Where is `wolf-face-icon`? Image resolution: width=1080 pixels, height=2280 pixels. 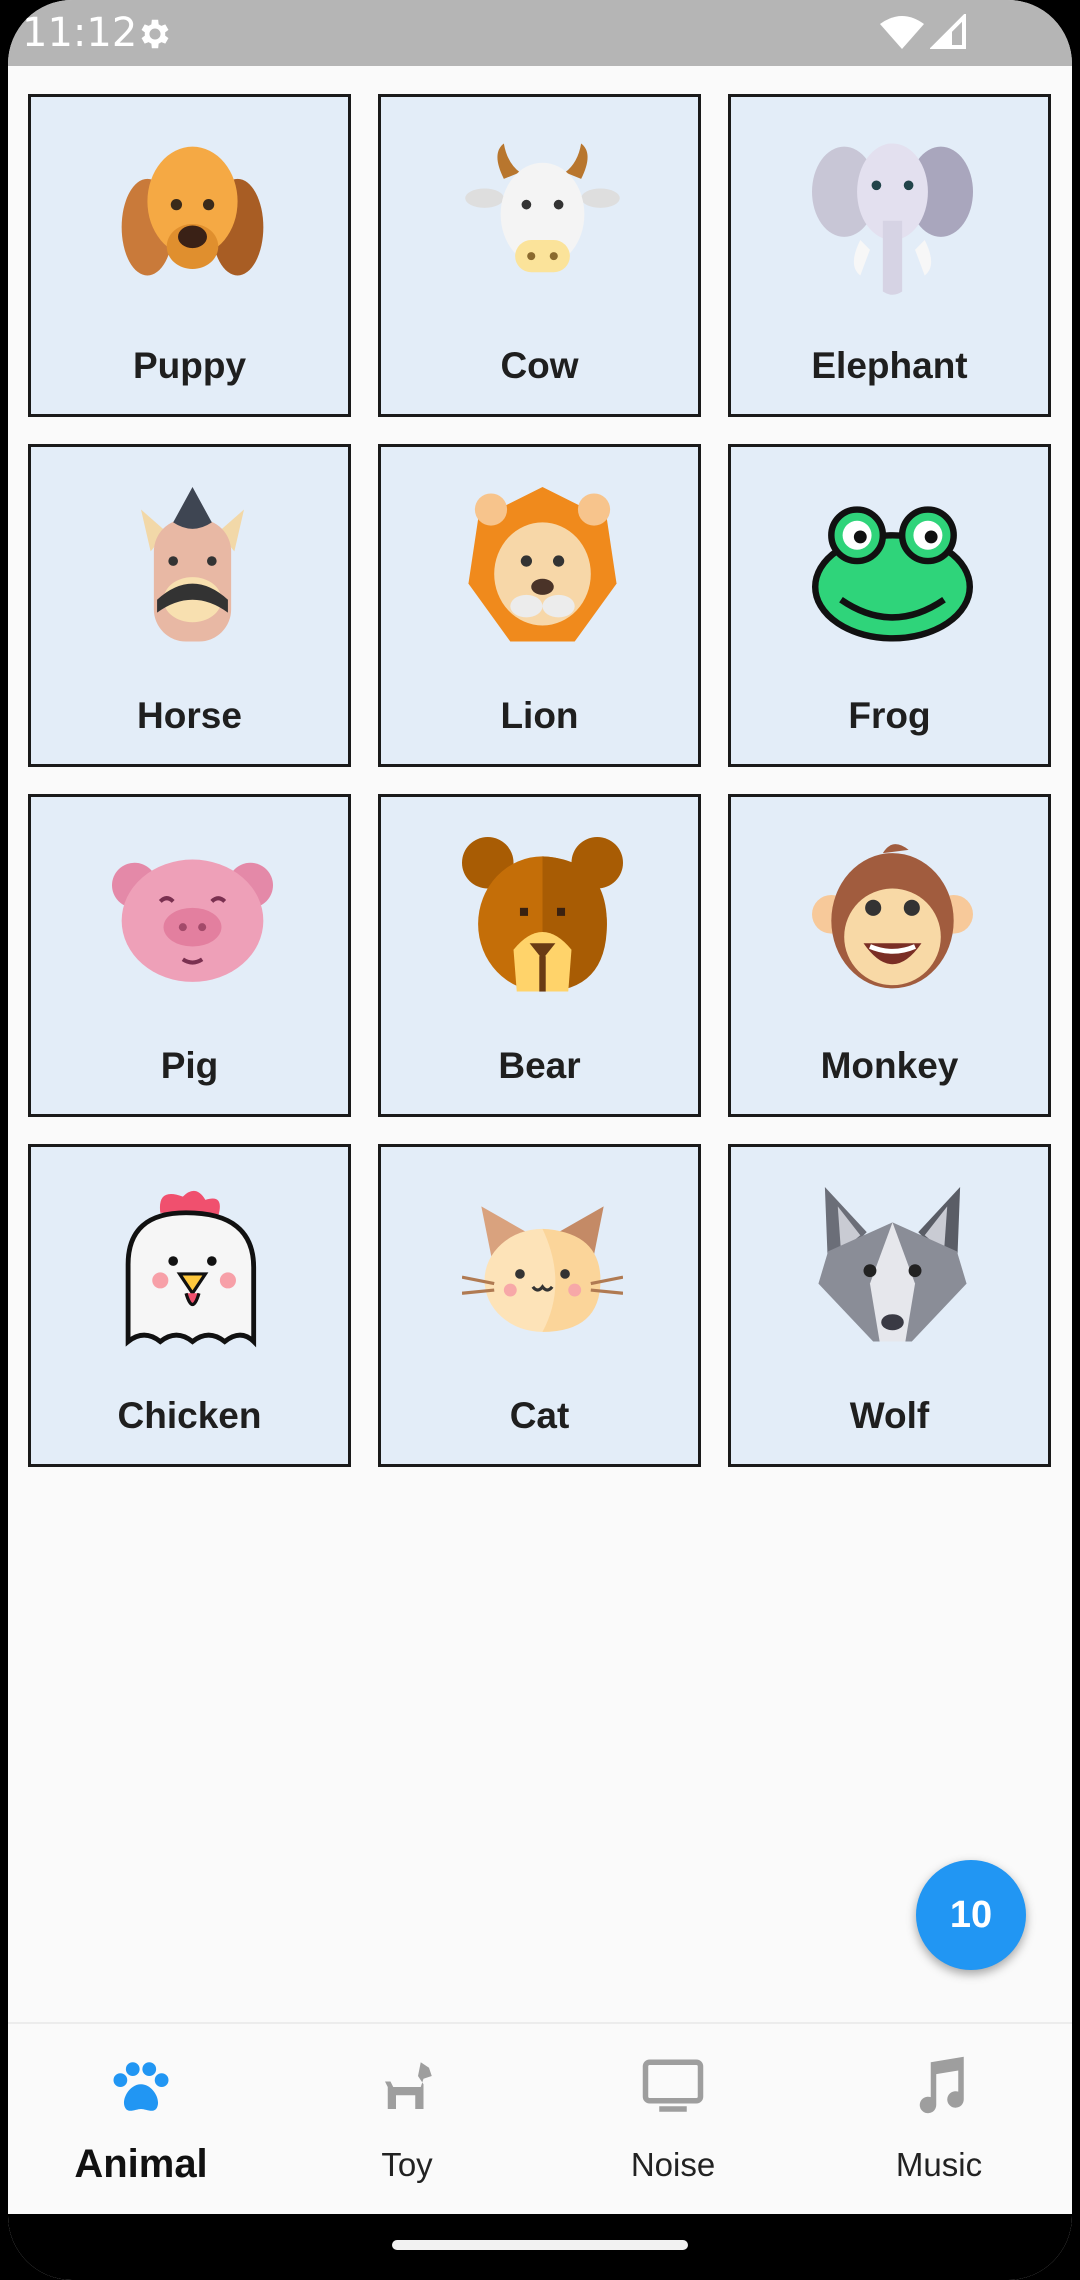 wolf-face-icon is located at coordinates (892, 1264).